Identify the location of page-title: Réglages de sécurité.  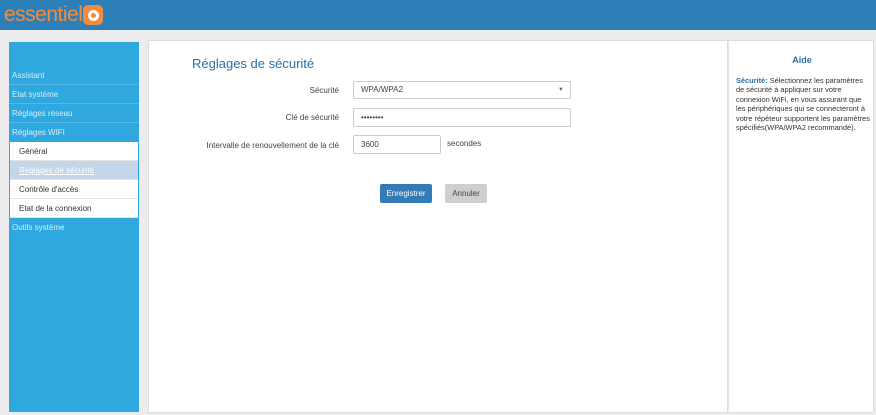
(253, 63).